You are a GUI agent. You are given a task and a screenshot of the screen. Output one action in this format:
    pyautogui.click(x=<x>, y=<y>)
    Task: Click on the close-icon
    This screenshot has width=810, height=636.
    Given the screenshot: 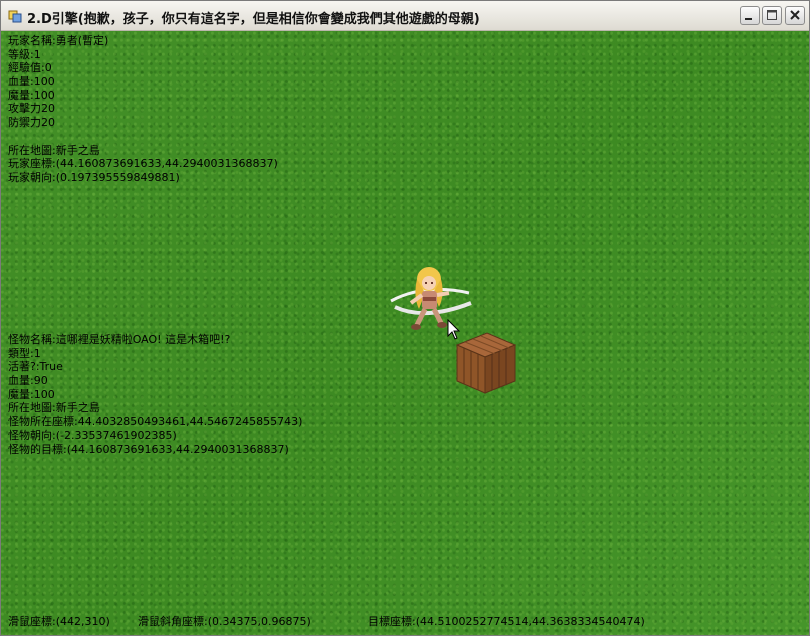 What is the action you would take?
    pyautogui.click(x=795, y=15)
    